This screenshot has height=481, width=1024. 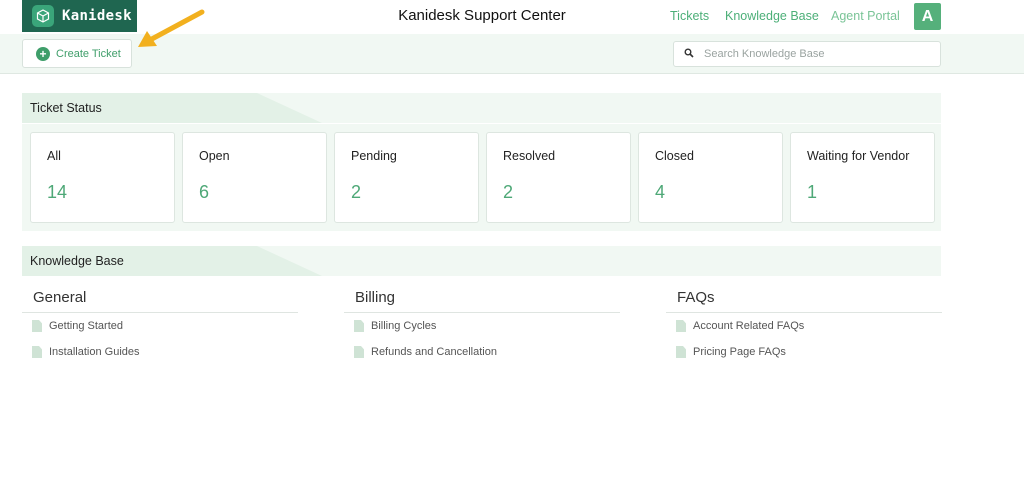 I want to click on create-ticket-button: + Create Ticket, so click(x=77, y=53).